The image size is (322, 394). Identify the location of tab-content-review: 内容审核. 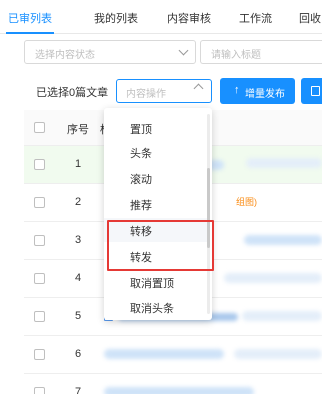
(189, 18).